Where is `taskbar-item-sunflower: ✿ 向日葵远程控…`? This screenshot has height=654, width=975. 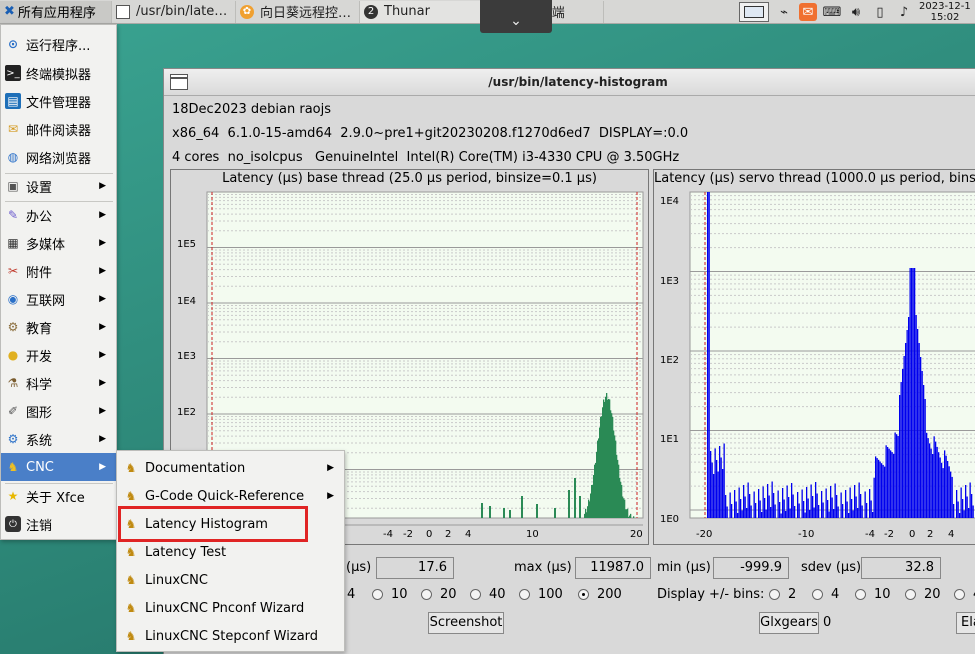 taskbar-item-sunflower: ✿ 向日葵远程控… is located at coordinates (298, 11).